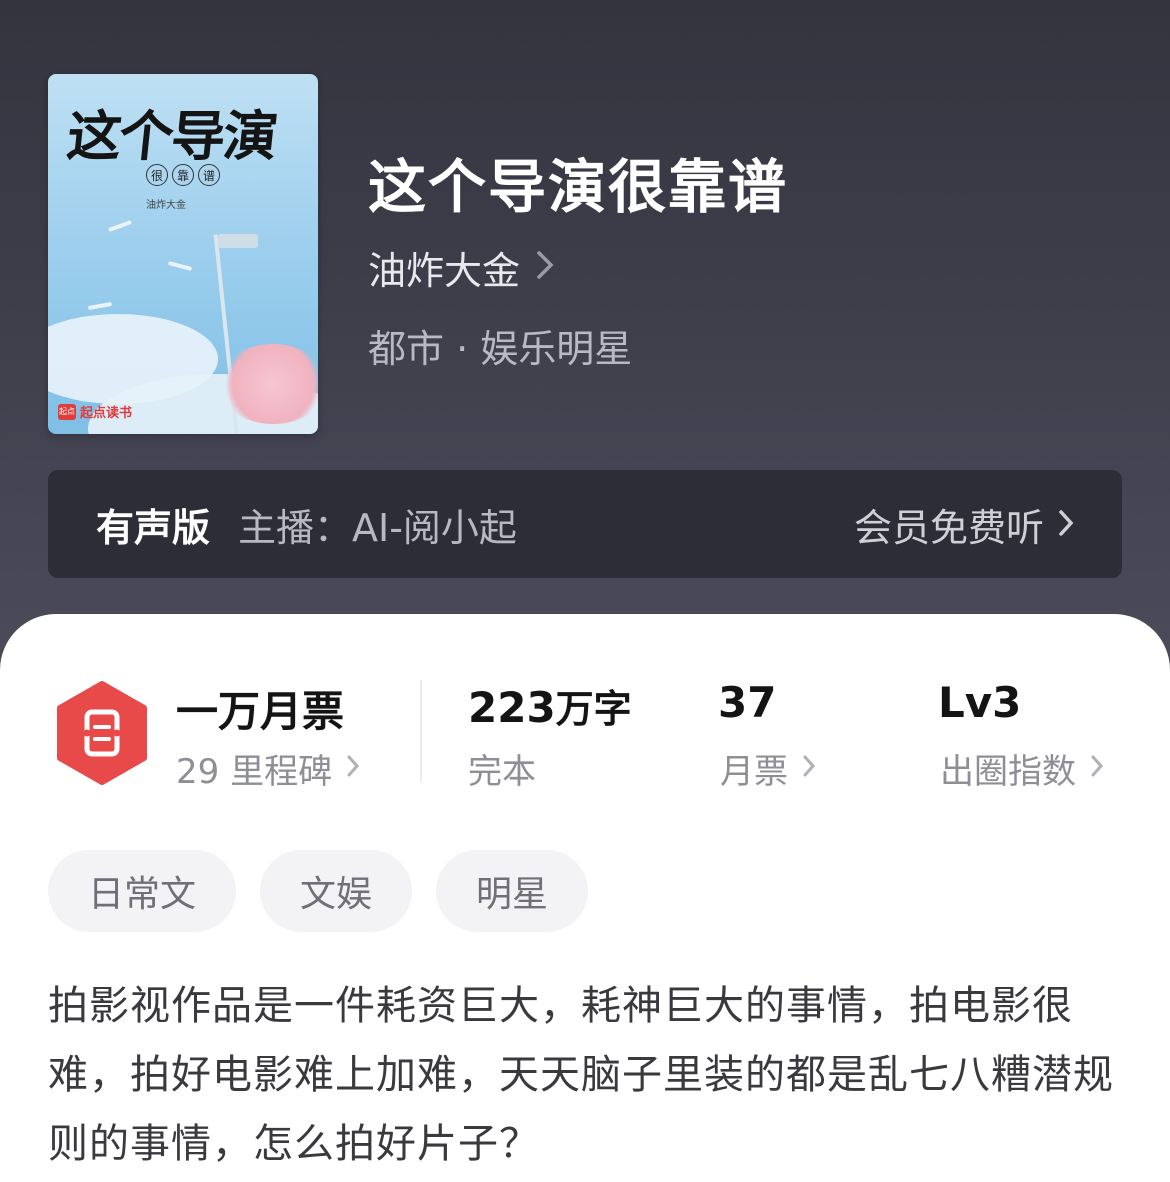 This screenshot has width=1170, height=1182. What do you see at coordinates (260, 711) in the screenshot?
I see `ticket-count: 一万月票` at bounding box center [260, 711].